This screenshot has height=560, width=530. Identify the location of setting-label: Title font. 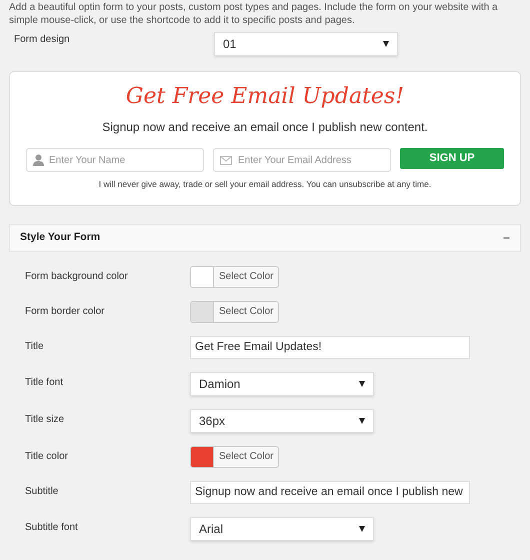
(44, 383).